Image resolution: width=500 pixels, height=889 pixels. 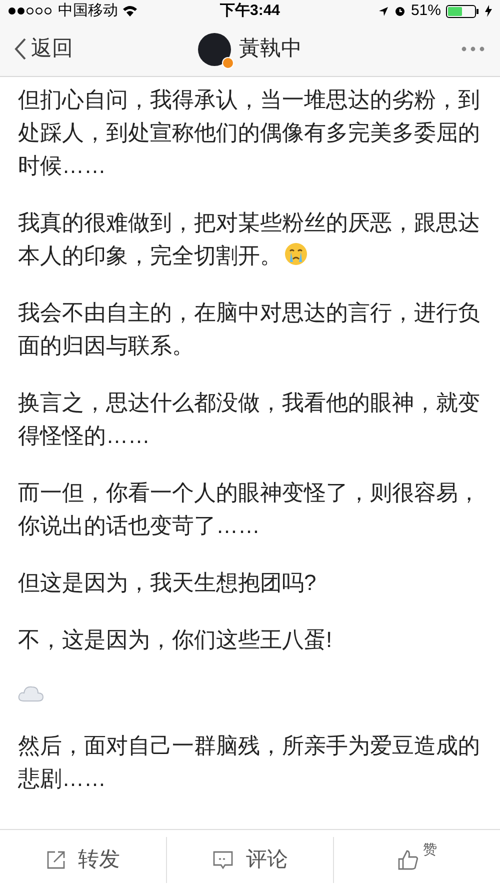 What do you see at coordinates (463, 11) in the screenshot?
I see `battery-icon` at bounding box center [463, 11].